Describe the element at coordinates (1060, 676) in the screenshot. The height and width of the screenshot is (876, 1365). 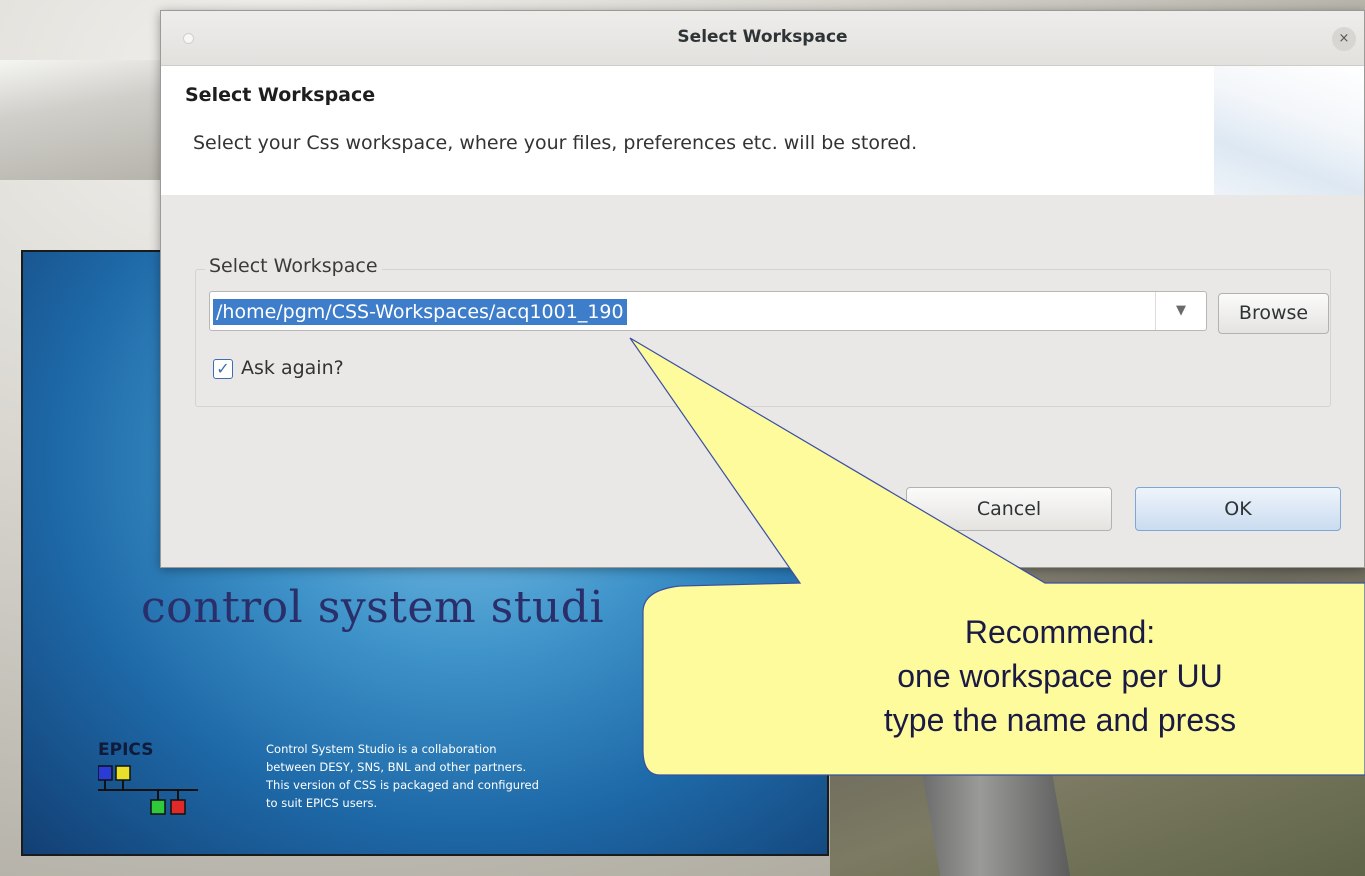
I see `callout-line: one workspace per UU` at that location.